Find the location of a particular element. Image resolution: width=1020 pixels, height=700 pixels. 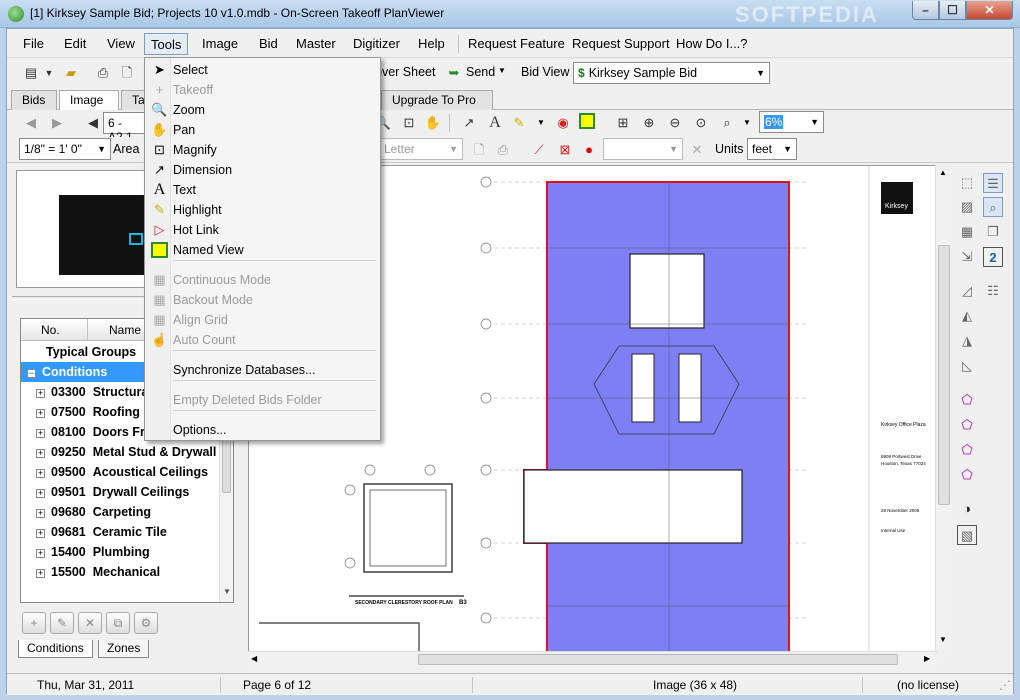

named-view-tool-icon is located at coordinates (587, 121).